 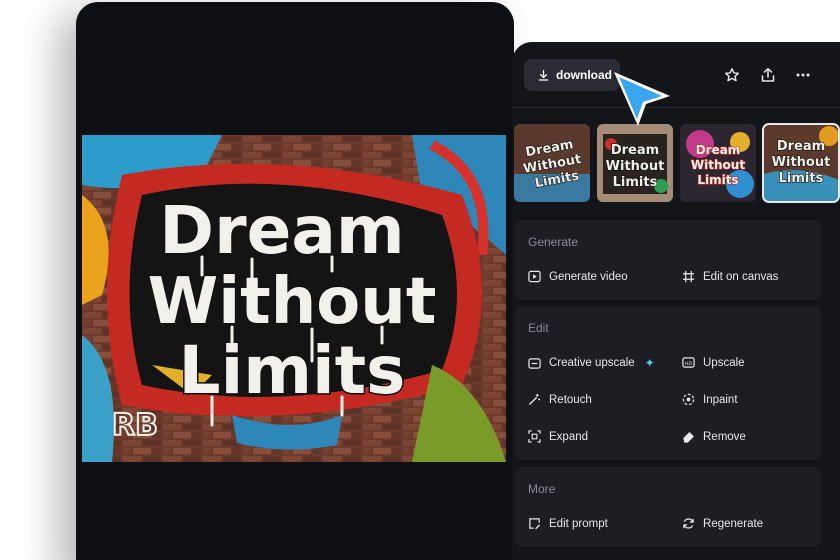 I want to click on download-icon, so click(x=543, y=75).